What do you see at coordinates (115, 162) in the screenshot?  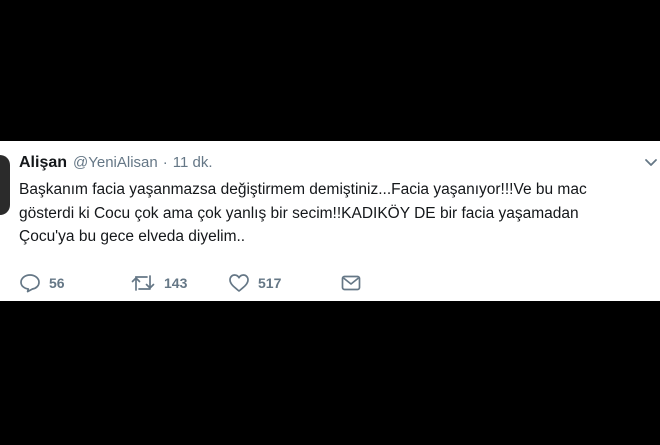 I see `user-handle: @YeniAlisan` at bounding box center [115, 162].